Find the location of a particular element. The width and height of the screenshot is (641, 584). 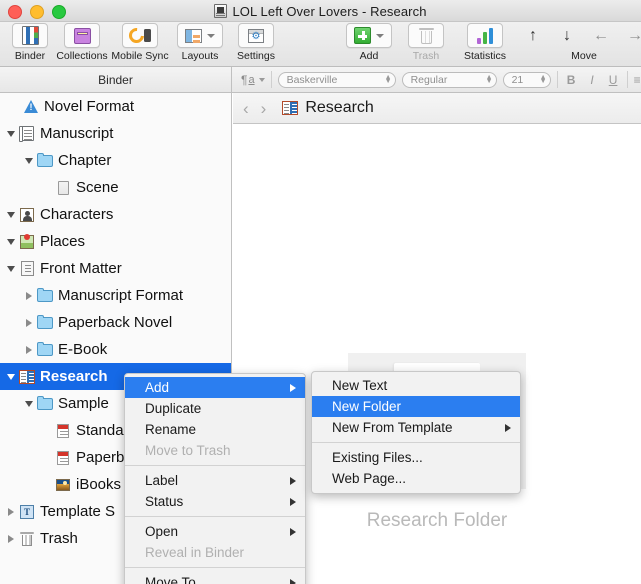

binder-row-e-book: E-Book is located at coordinates (115, 349).